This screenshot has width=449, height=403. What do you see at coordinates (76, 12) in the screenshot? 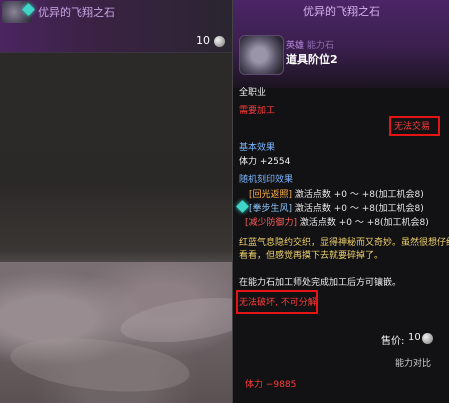
I see `item-name: 优异的飞翔之石` at bounding box center [76, 12].